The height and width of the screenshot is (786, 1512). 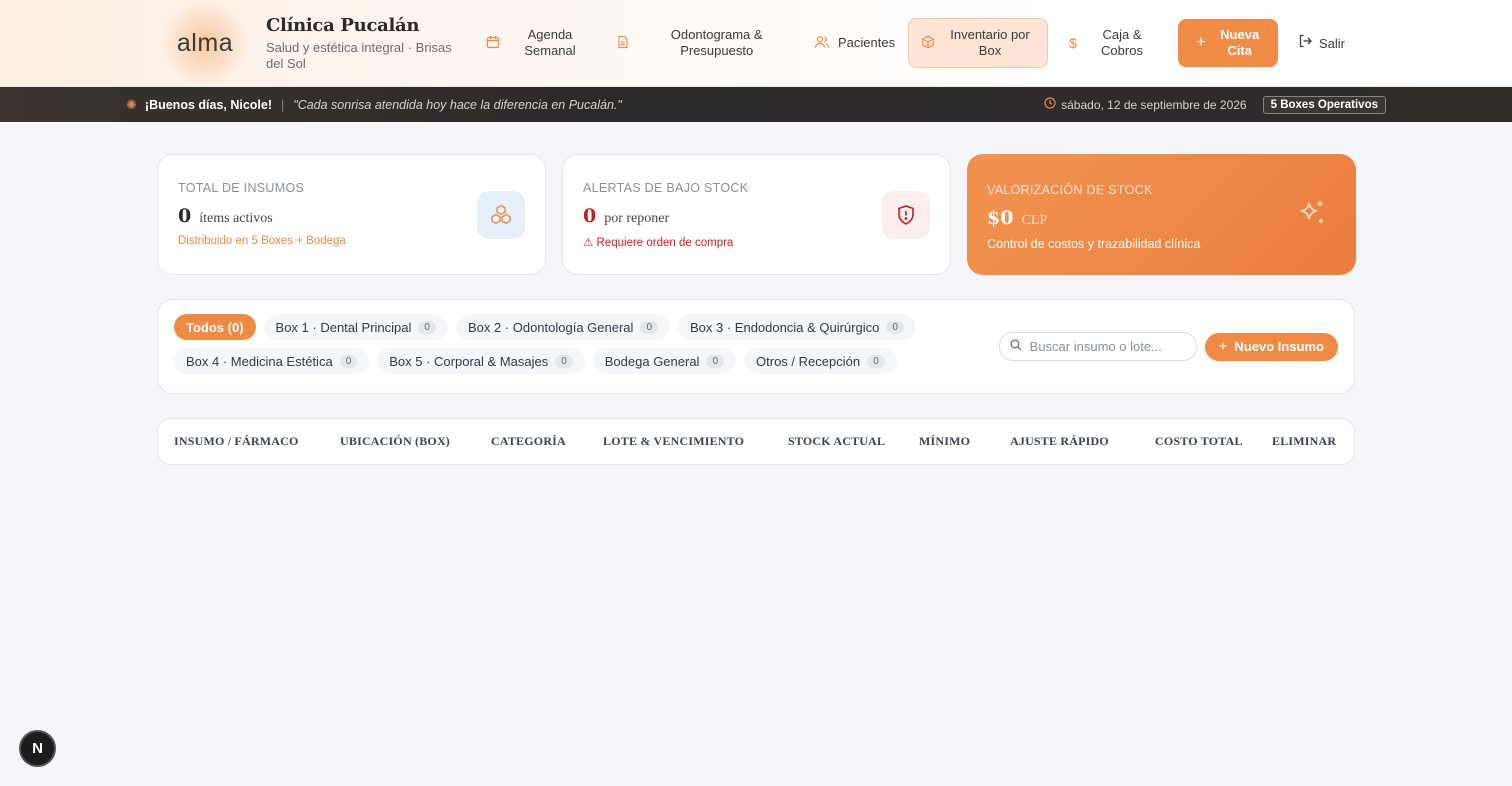 I want to click on nav-caja: $ Caja & Cobros, so click(x=1109, y=43).